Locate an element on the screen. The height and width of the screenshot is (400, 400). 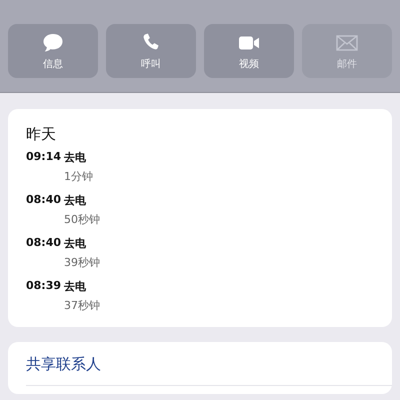
call-button: 呼叫 is located at coordinates (151, 51).